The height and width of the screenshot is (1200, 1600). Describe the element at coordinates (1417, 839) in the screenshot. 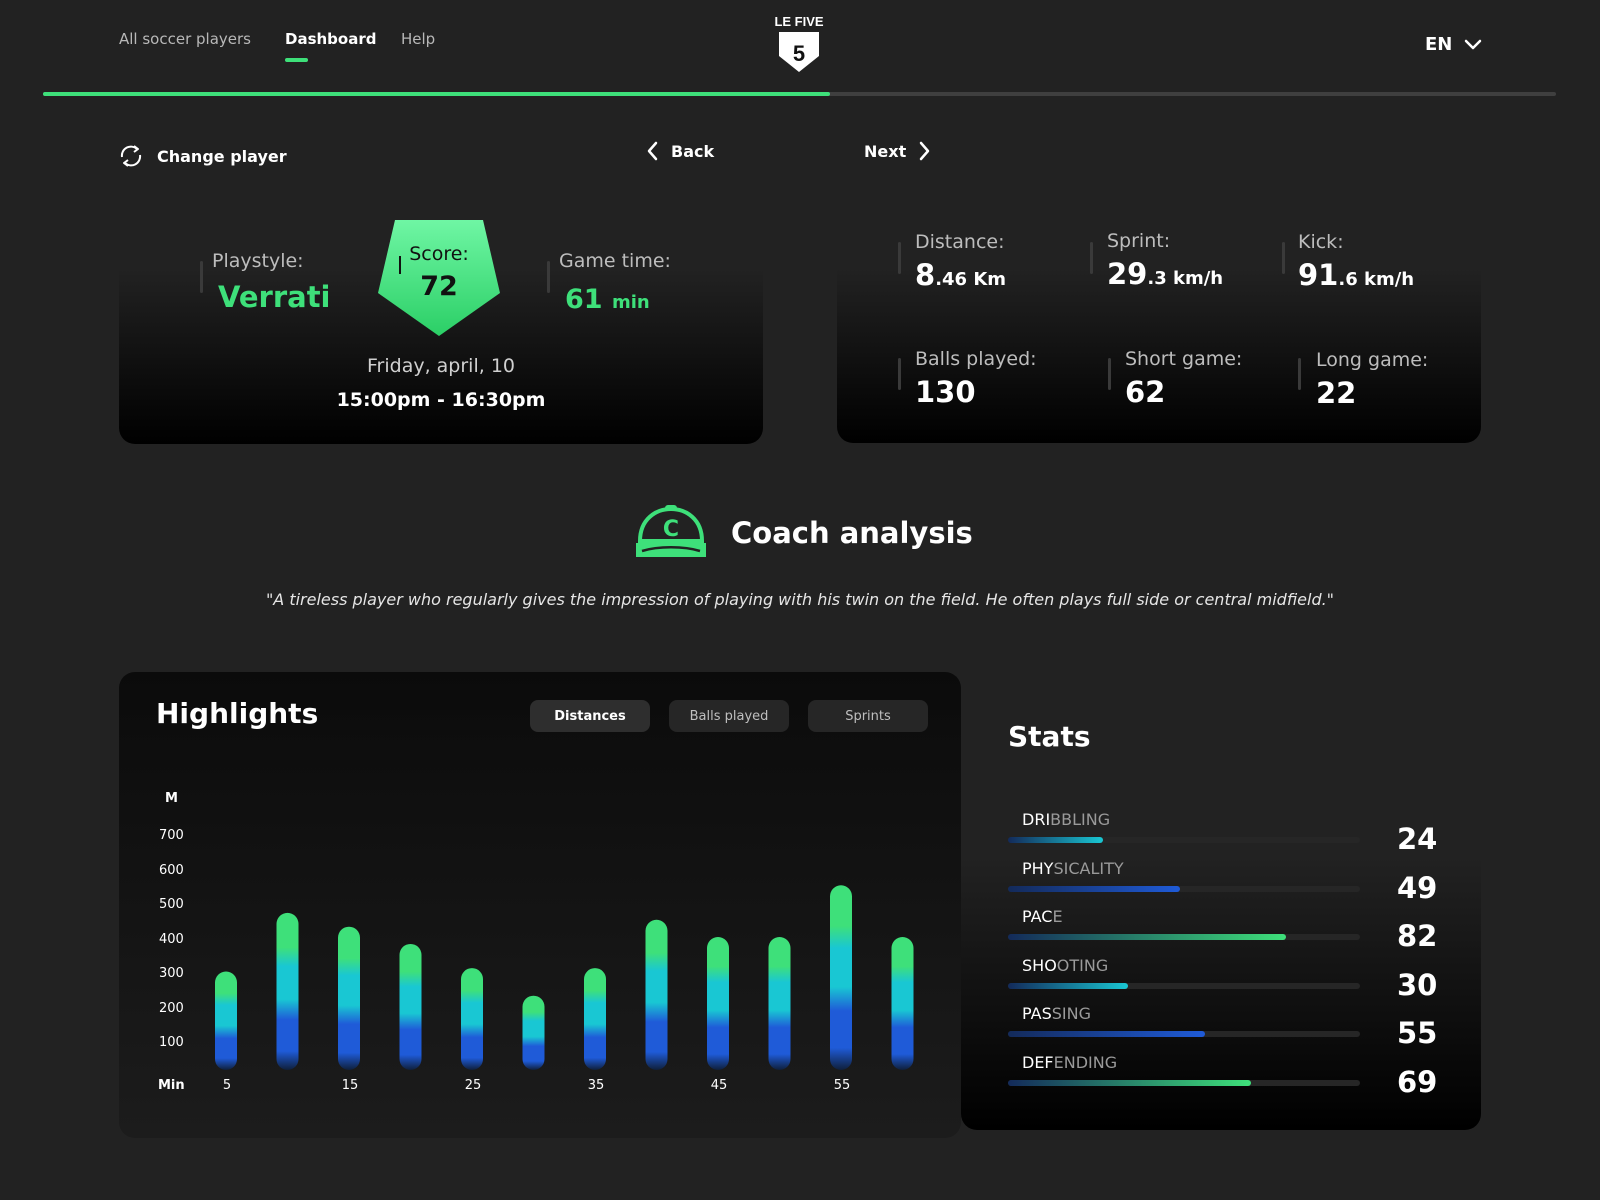

I see `stat-value: 24` at that location.